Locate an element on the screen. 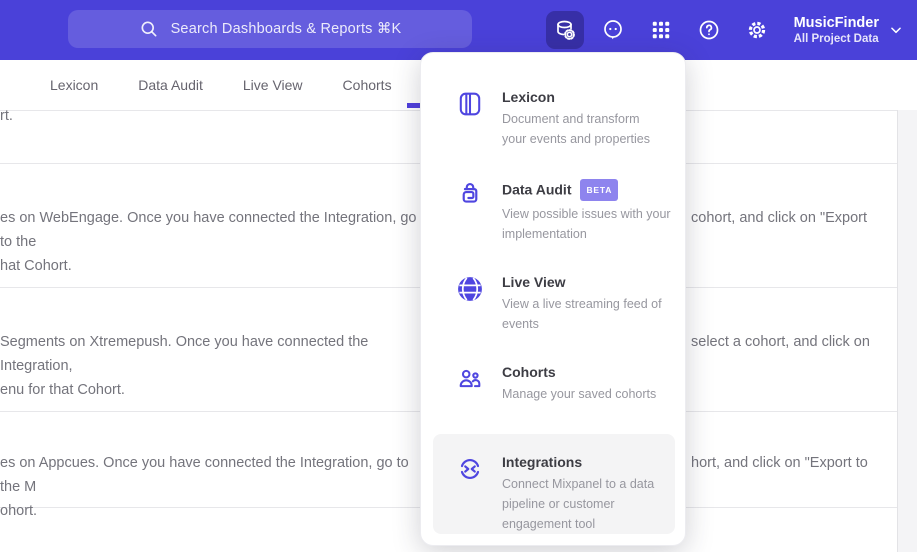  search-icon is located at coordinates (149, 29).